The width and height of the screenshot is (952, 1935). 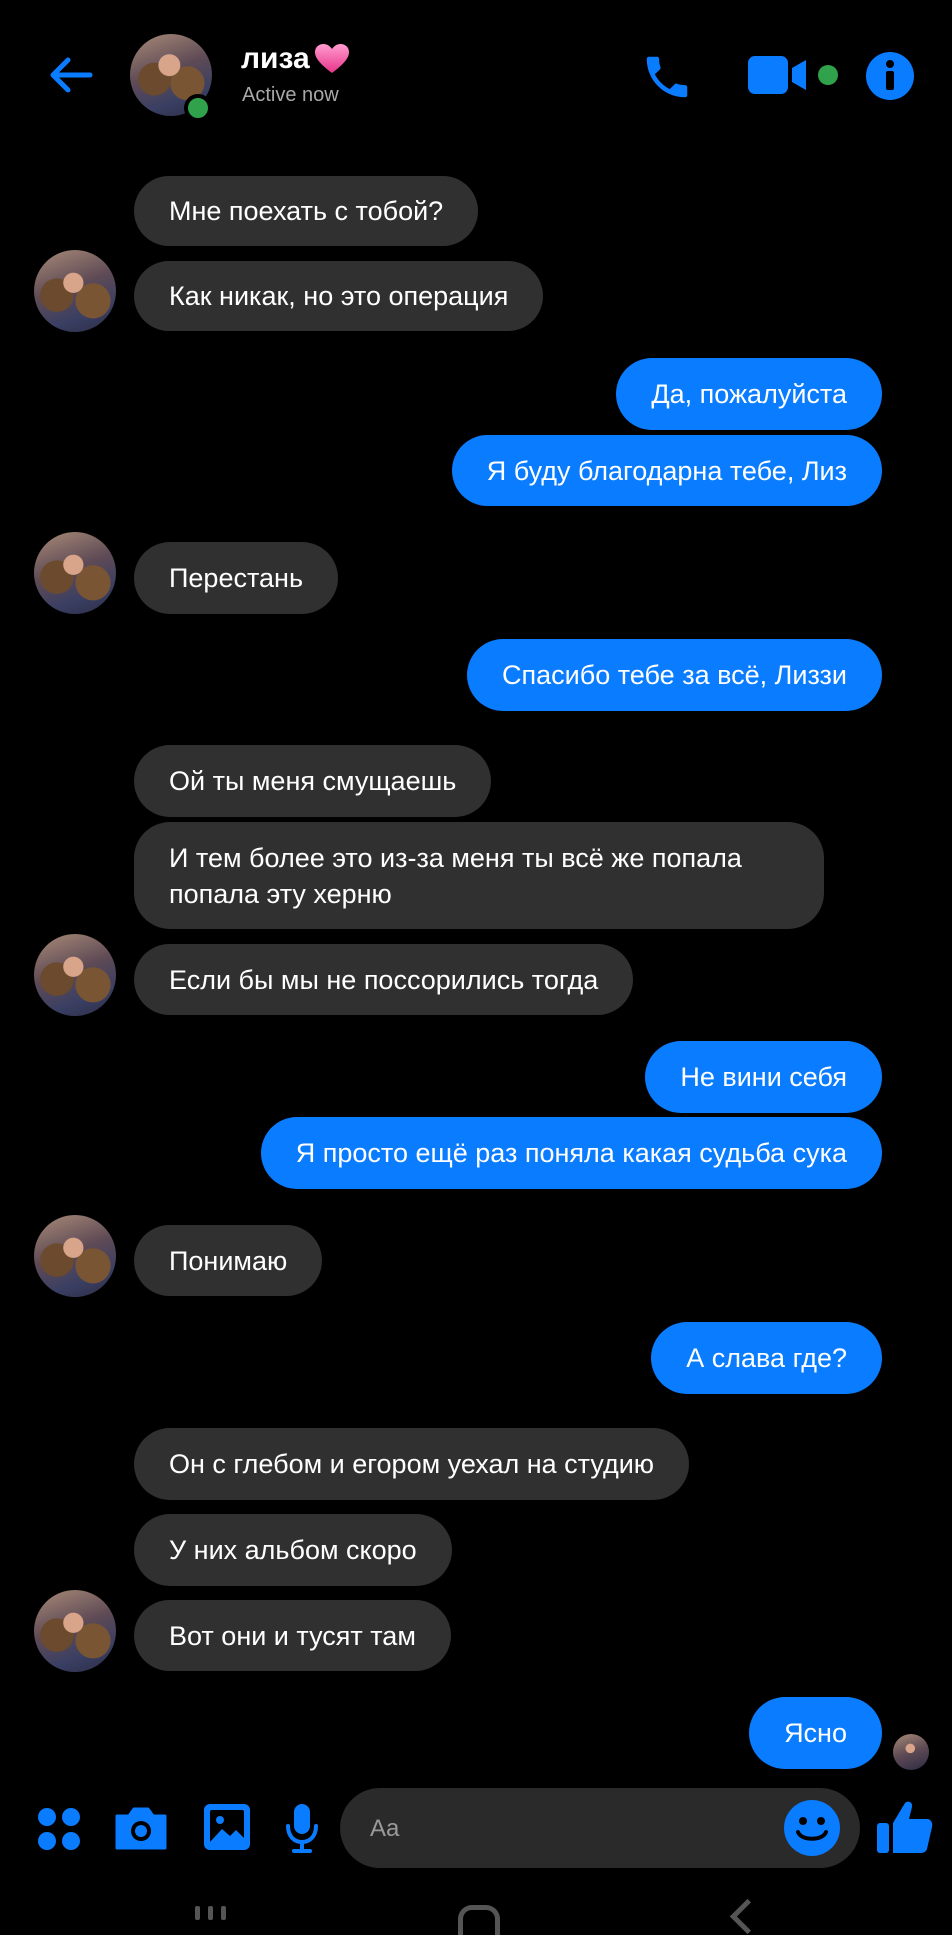 I want to click on smiley-face-icon, so click(x=812, y=1828).